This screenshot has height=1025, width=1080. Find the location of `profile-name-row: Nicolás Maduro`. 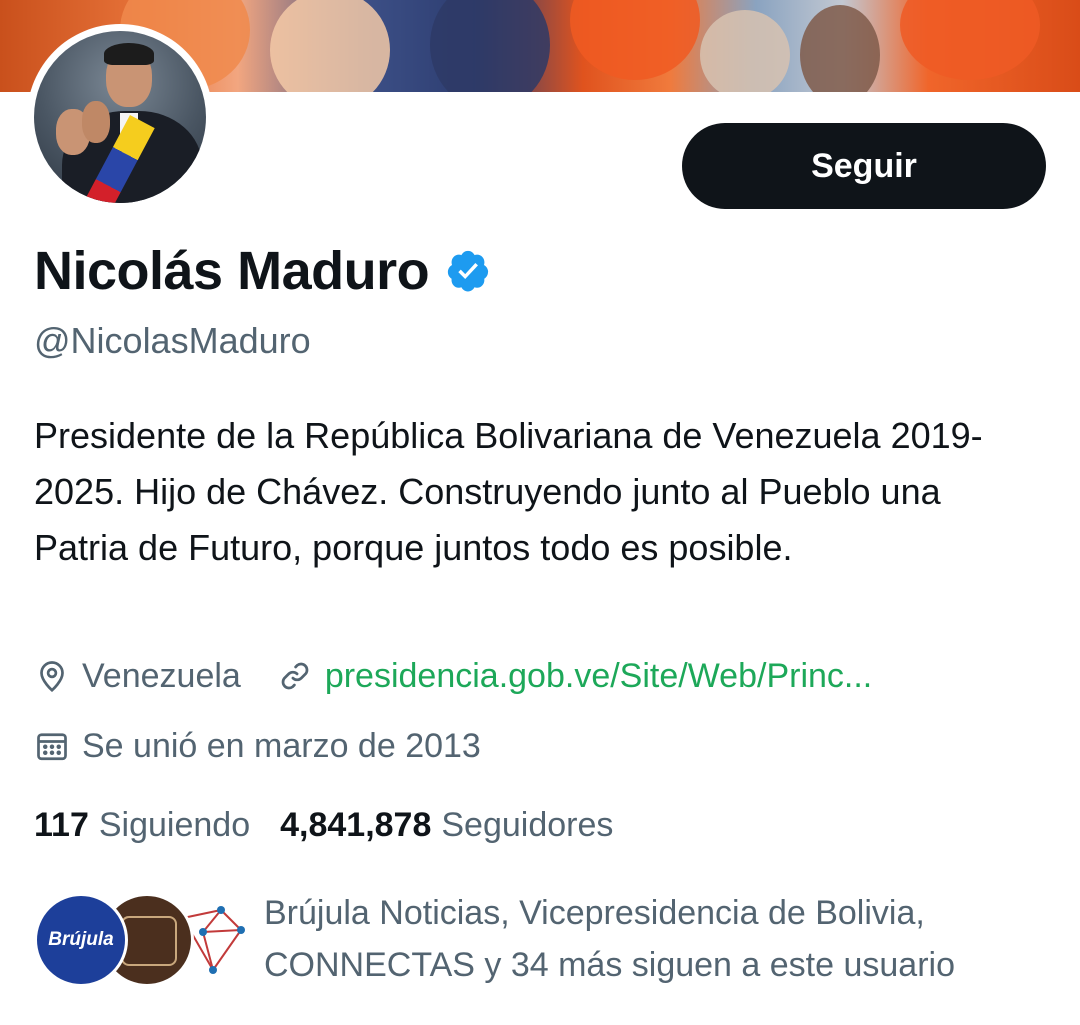

profile-name-row: Nicolás Maduro is located at coordinates (262, 271).